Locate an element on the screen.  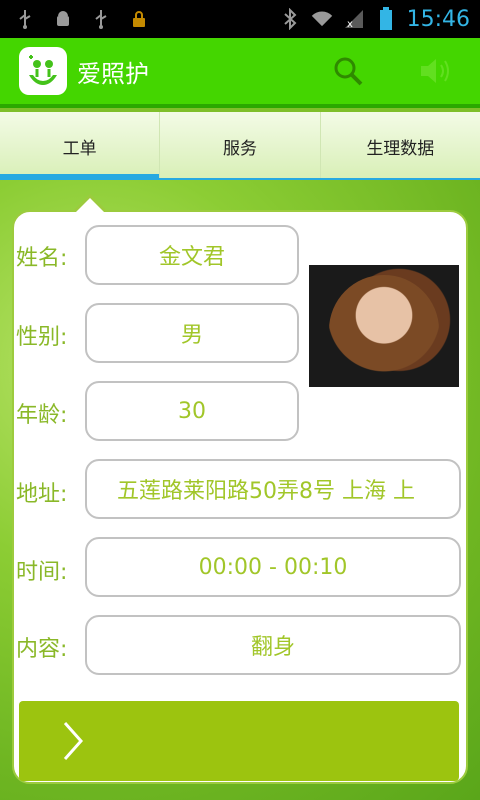
notification-icons is located at coordinates (82, 19).